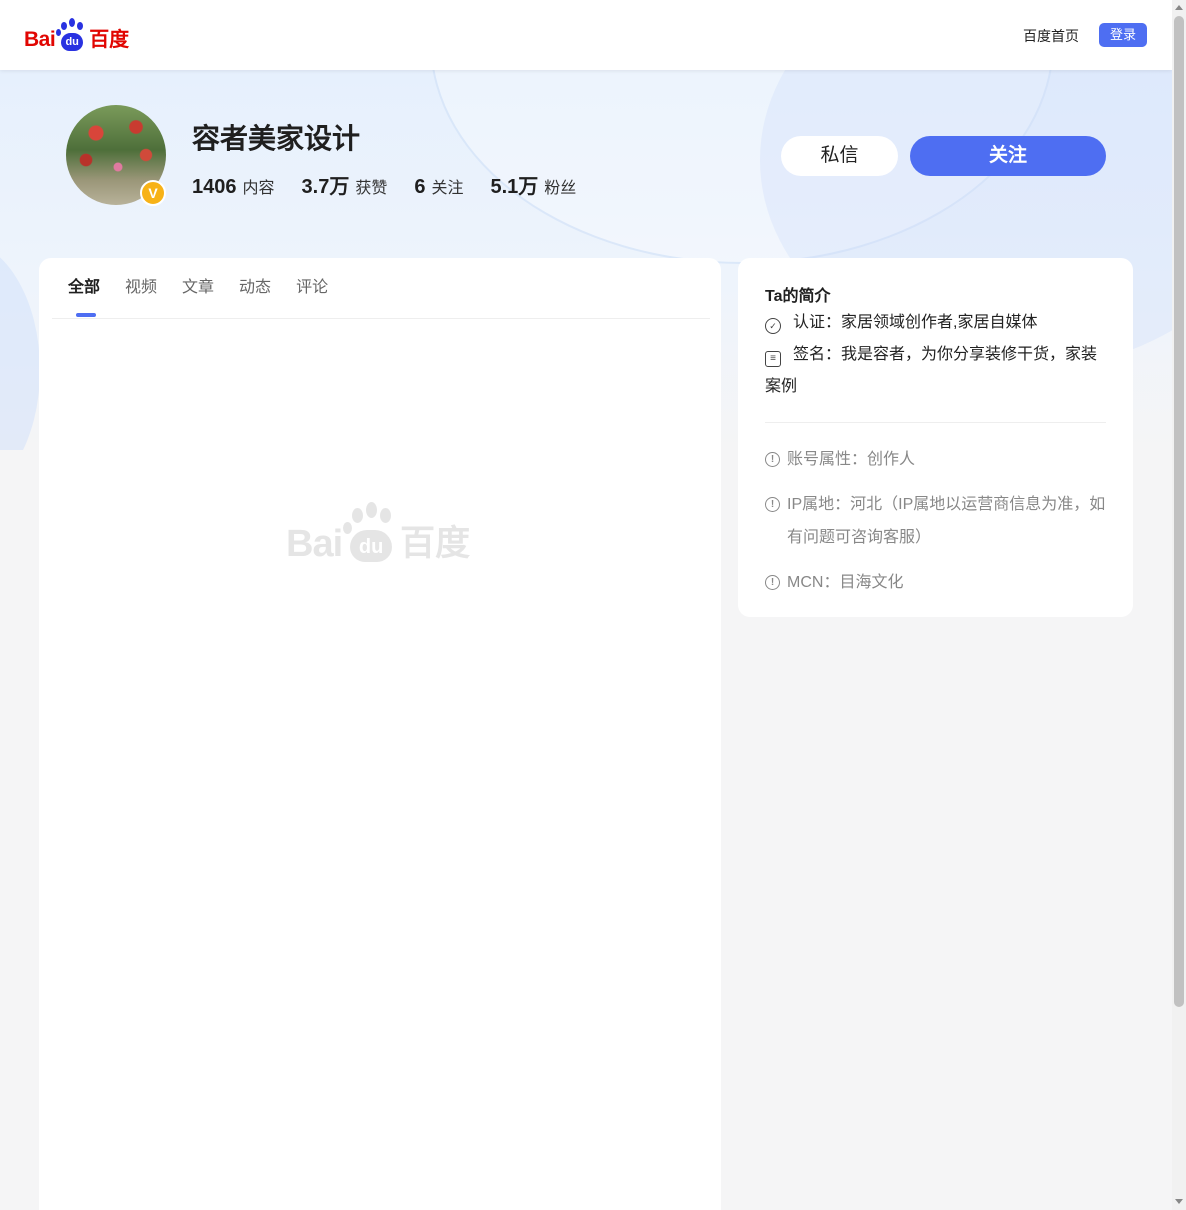  I want to click on signature-row: ≡ 签名：我是容者，为你分享装修干货，家装案例, so click(937, 371).